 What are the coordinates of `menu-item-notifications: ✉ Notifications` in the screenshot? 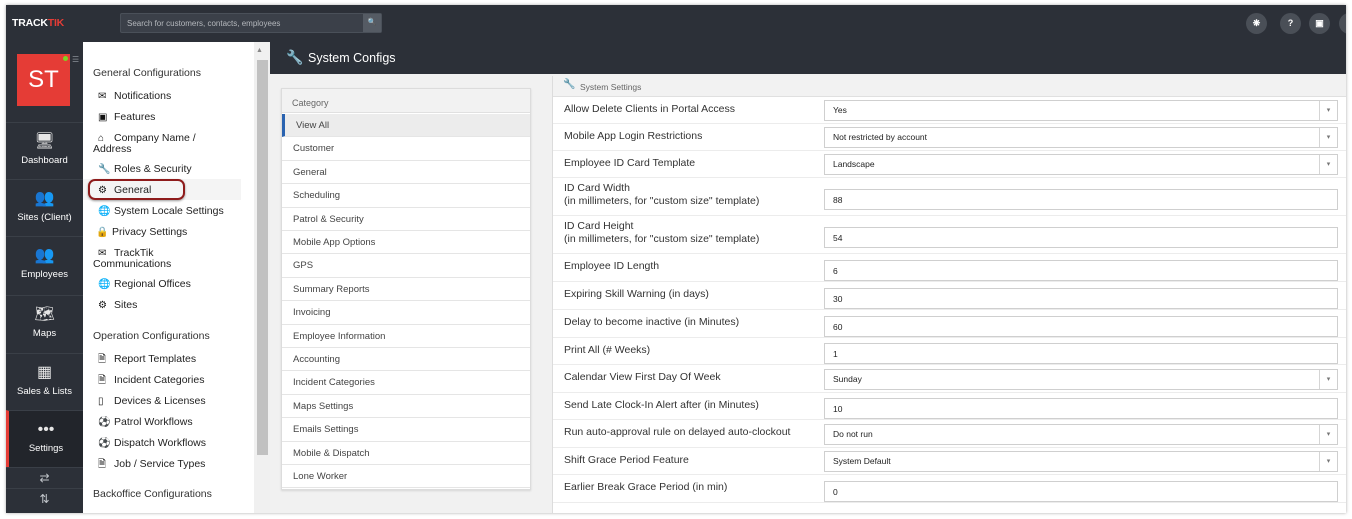 It's located at (173, 97).